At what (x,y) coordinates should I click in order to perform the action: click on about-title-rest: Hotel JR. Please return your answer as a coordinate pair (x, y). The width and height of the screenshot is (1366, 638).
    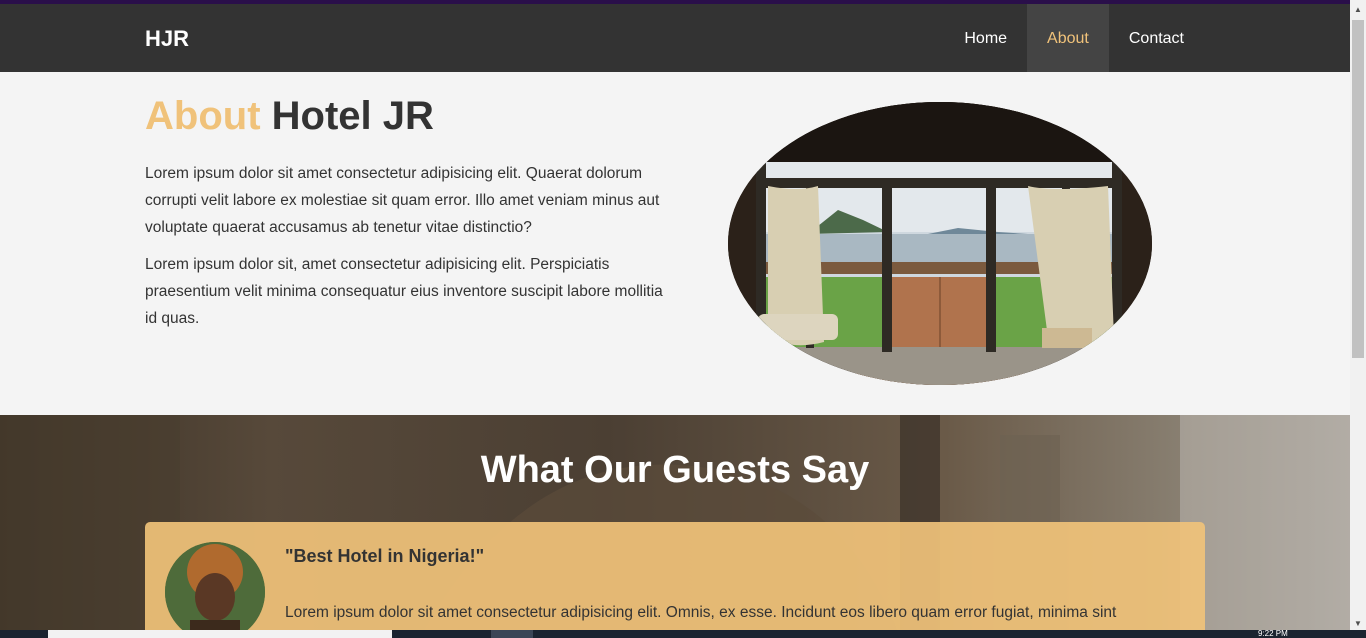
    Looking at the image, I should click on (352, 116).